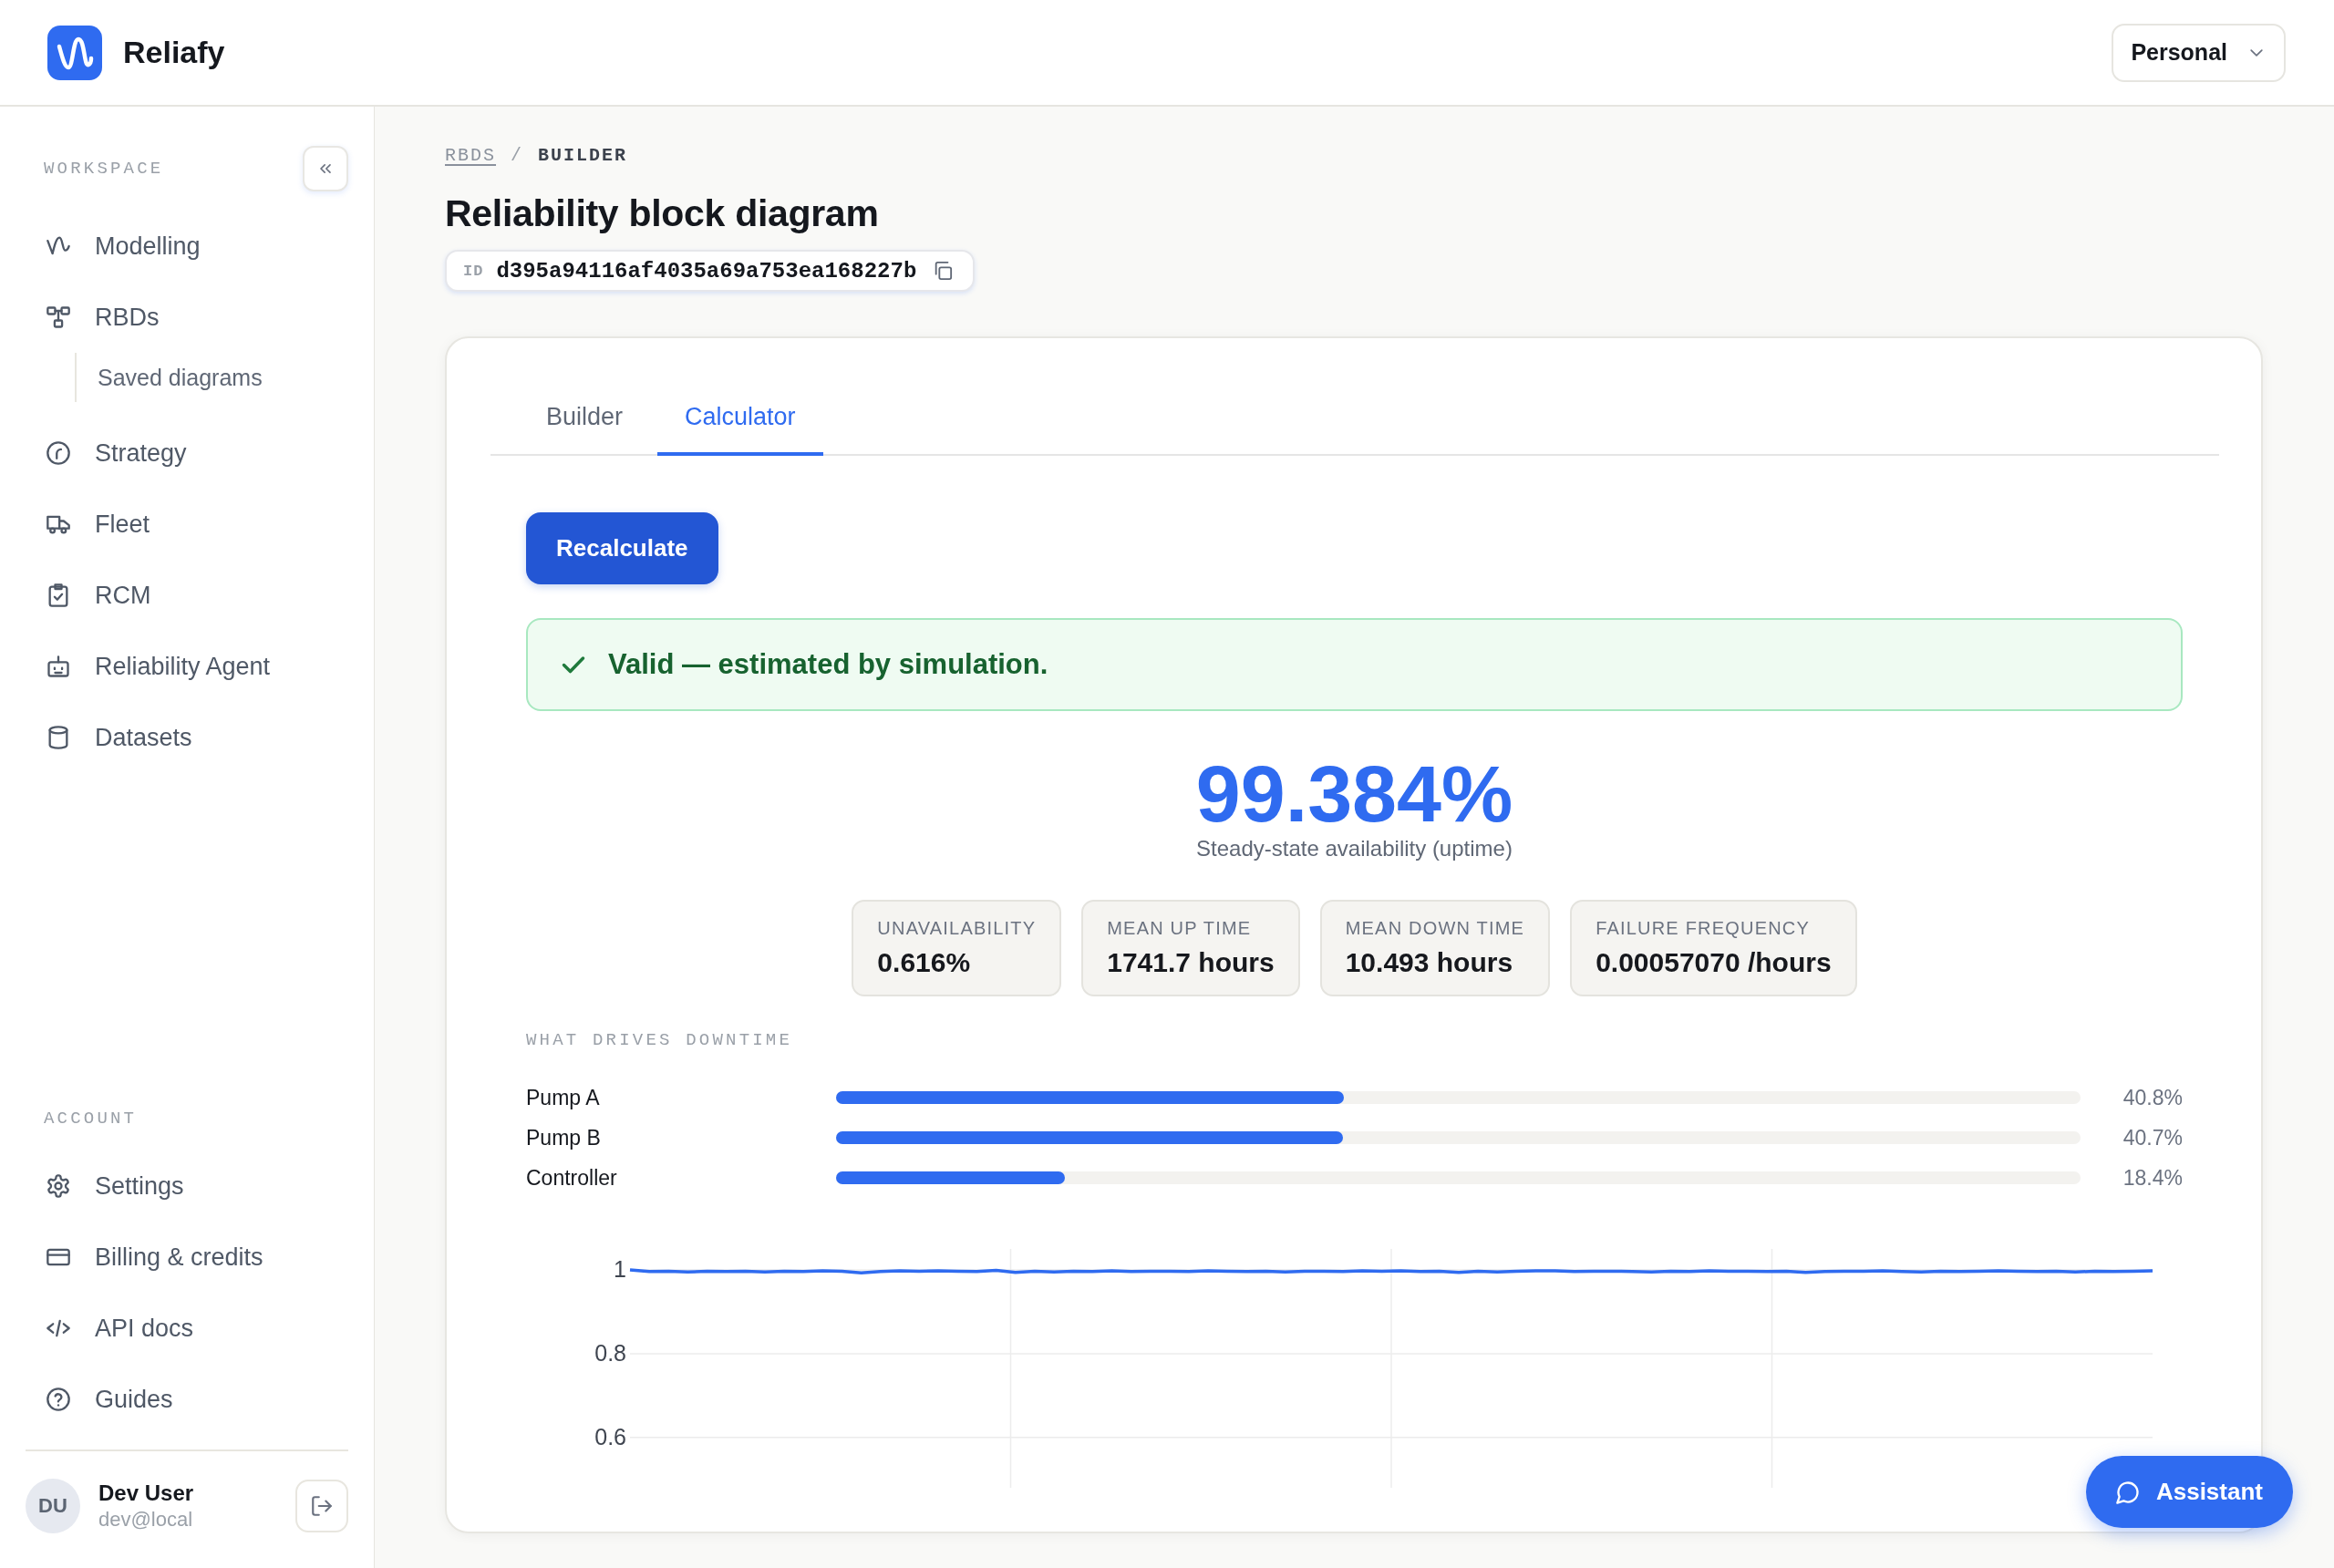 Image resolution: width=2334 pixels, height=1568 pixels. Describe the element at coordinates (1354, 794) in the screenshot. I see `availability-value: 99.384%` at that location.